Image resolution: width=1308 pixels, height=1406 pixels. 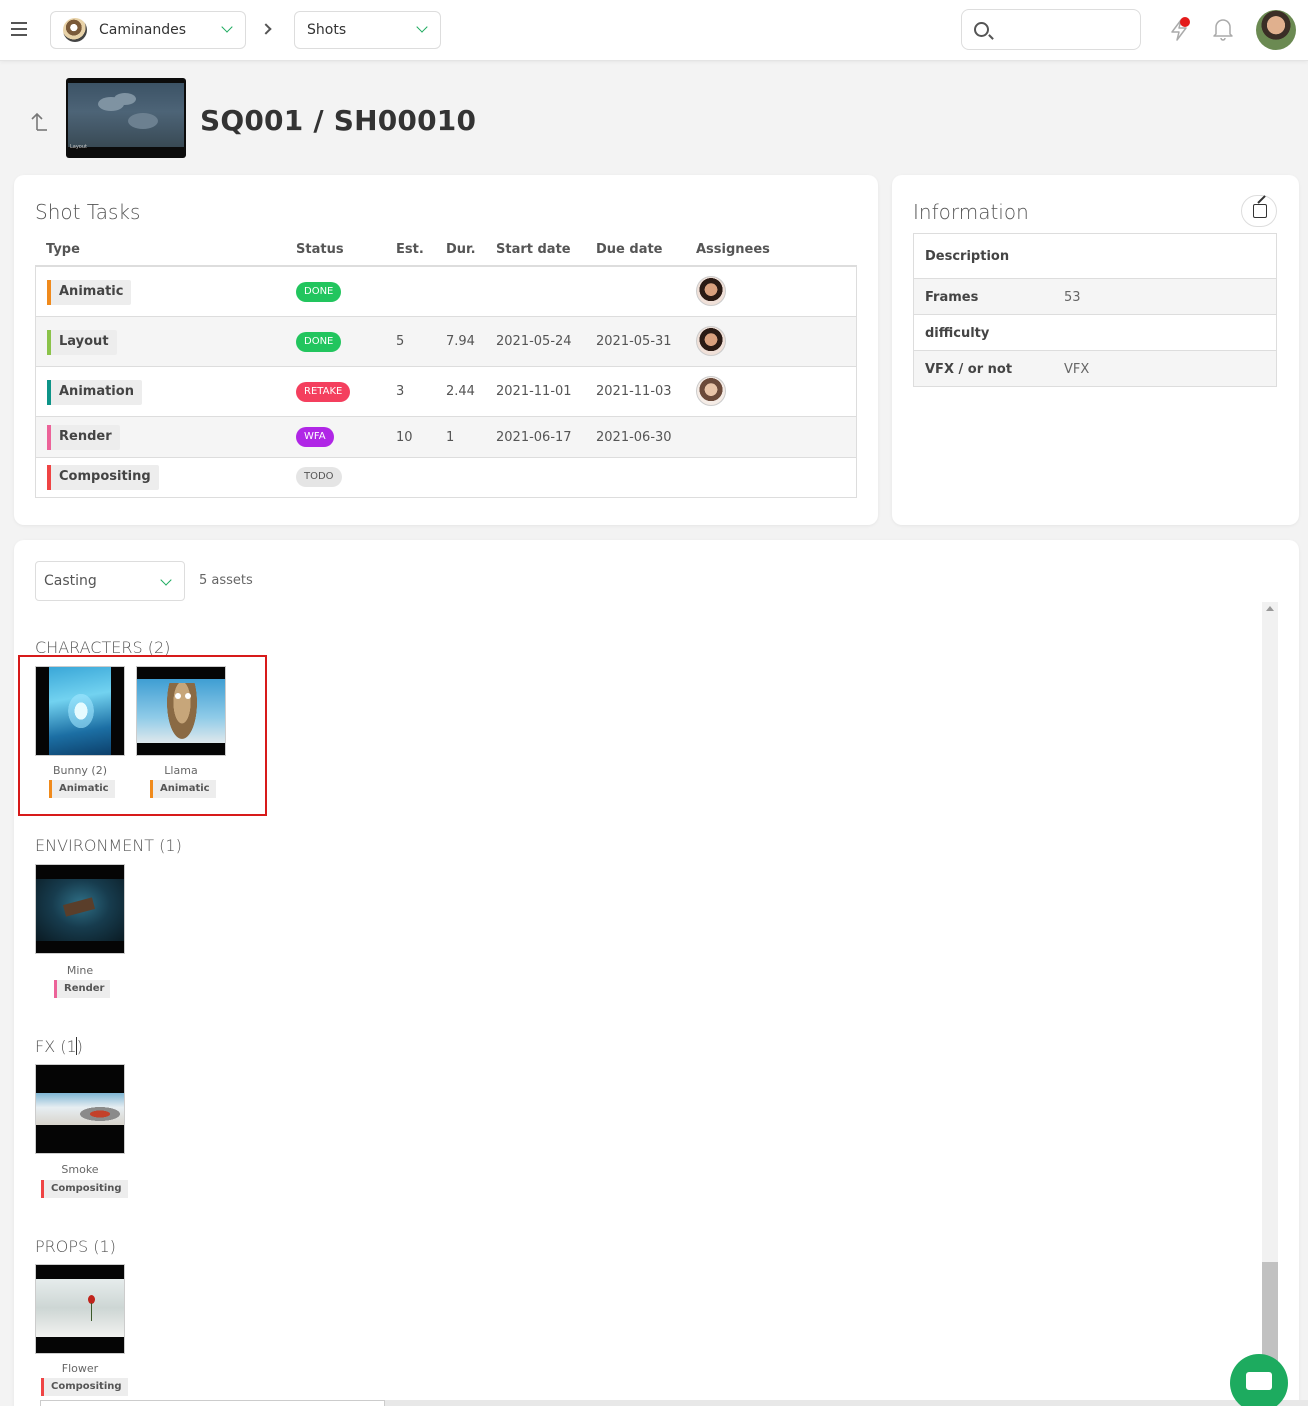 What do you see at coordinates (404, 437) in the screenshot?
I see `estimation-cell: 10` at bounding box center [404, 437].